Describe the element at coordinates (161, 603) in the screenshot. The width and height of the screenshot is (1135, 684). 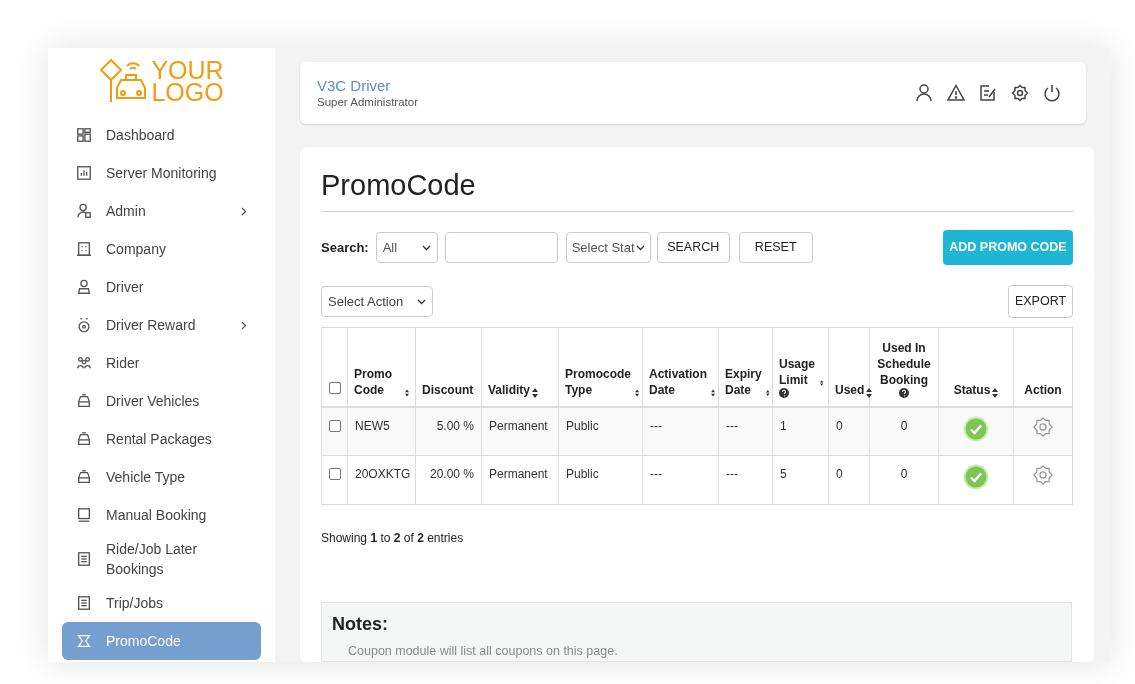
I see `sidebar-item: Trip/Jobs` at that location.